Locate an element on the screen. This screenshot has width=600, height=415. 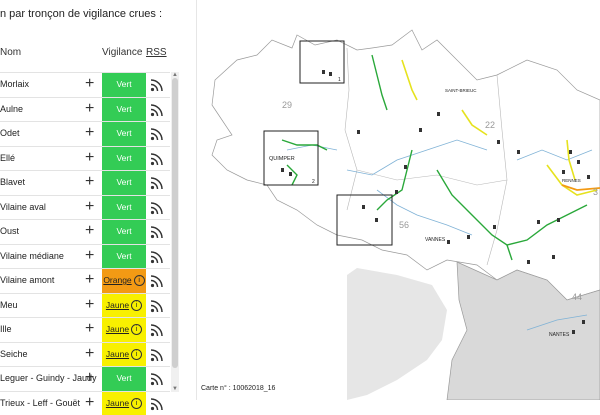
list-item: Ellé + Vert is located at coordinates (85, 158).